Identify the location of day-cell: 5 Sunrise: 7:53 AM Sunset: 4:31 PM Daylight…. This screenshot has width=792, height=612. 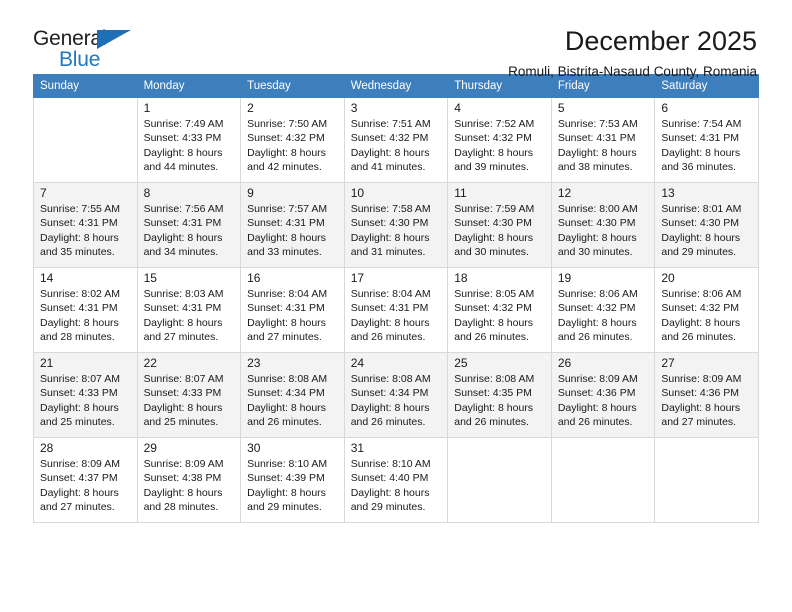
(603, 140).